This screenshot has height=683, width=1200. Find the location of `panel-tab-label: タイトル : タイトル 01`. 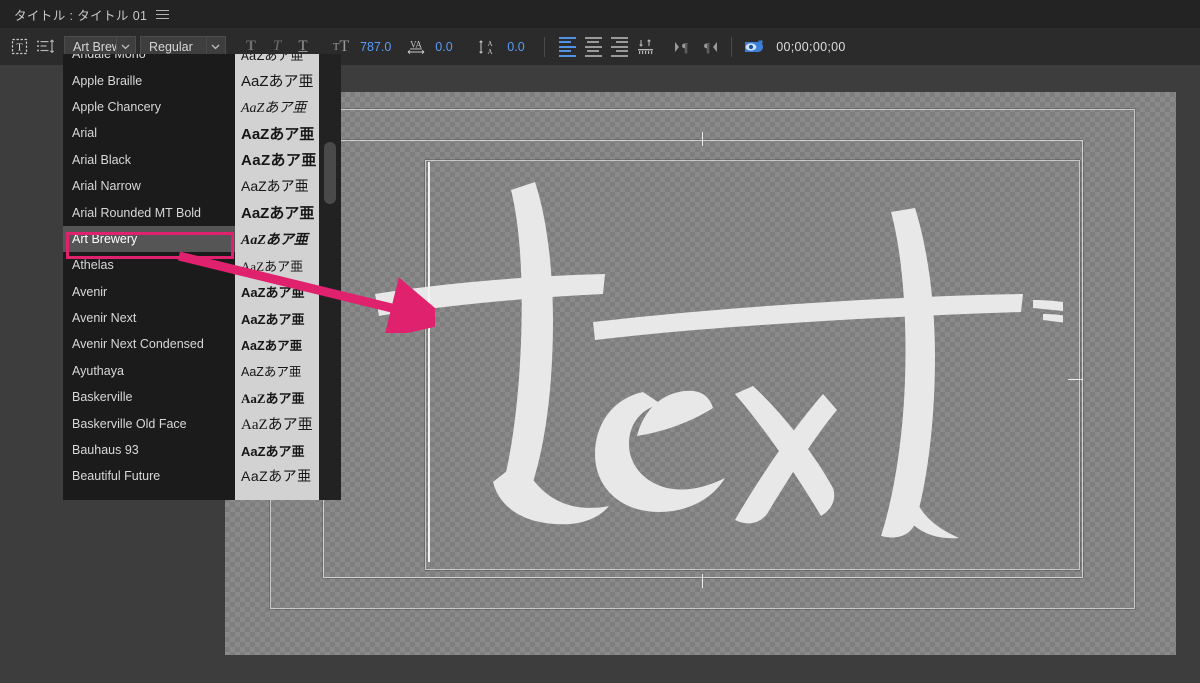

panel-tab-label: タイトル : タイトル 01 is located at coordinates (81, 15).